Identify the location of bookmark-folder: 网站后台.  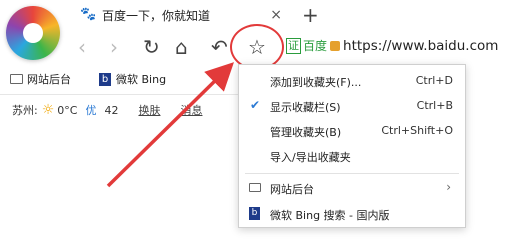
(40, 79).